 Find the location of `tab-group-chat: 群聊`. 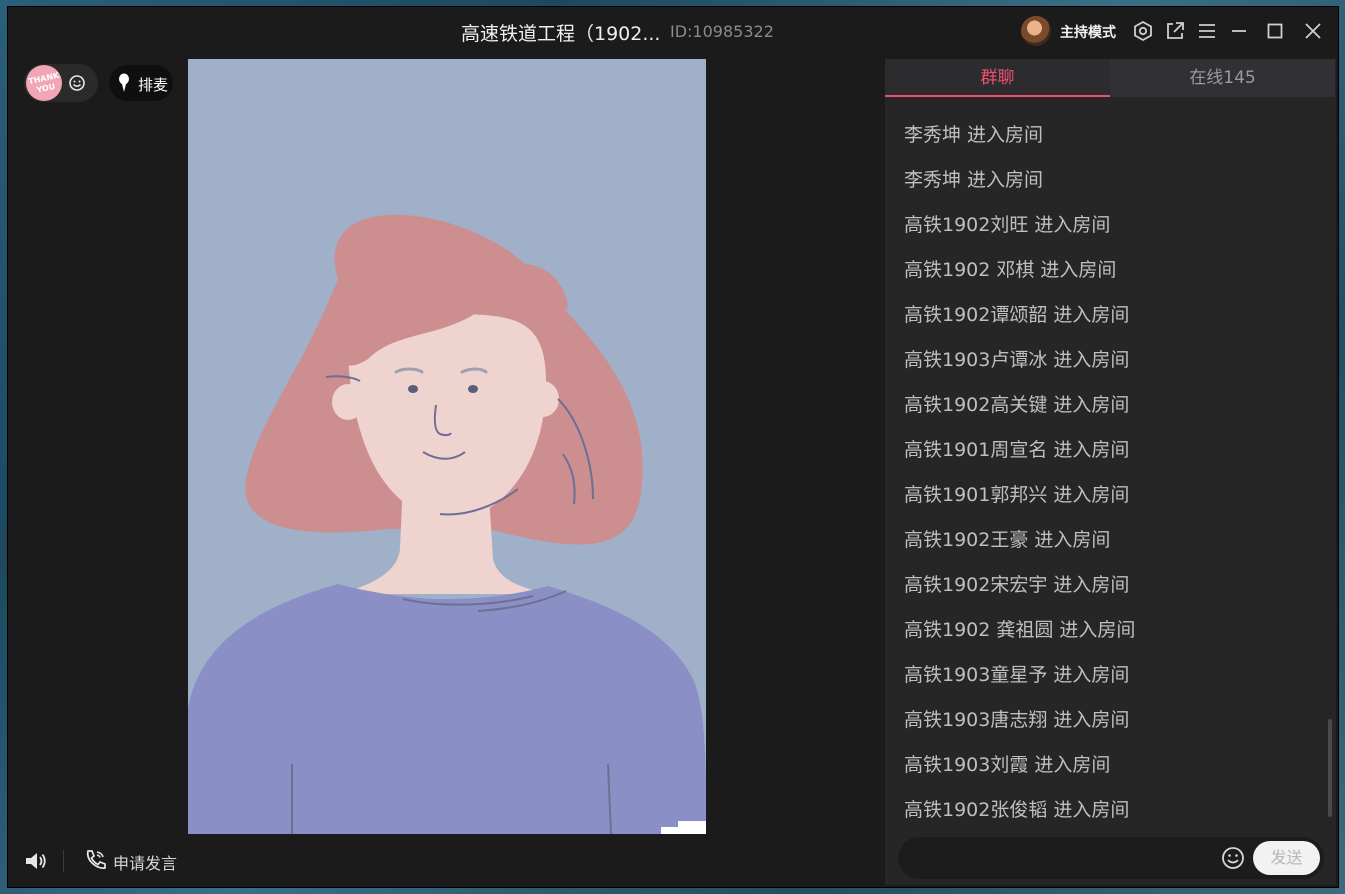

tab-group-chat: 群聊 is located at coordinates (997, 78).